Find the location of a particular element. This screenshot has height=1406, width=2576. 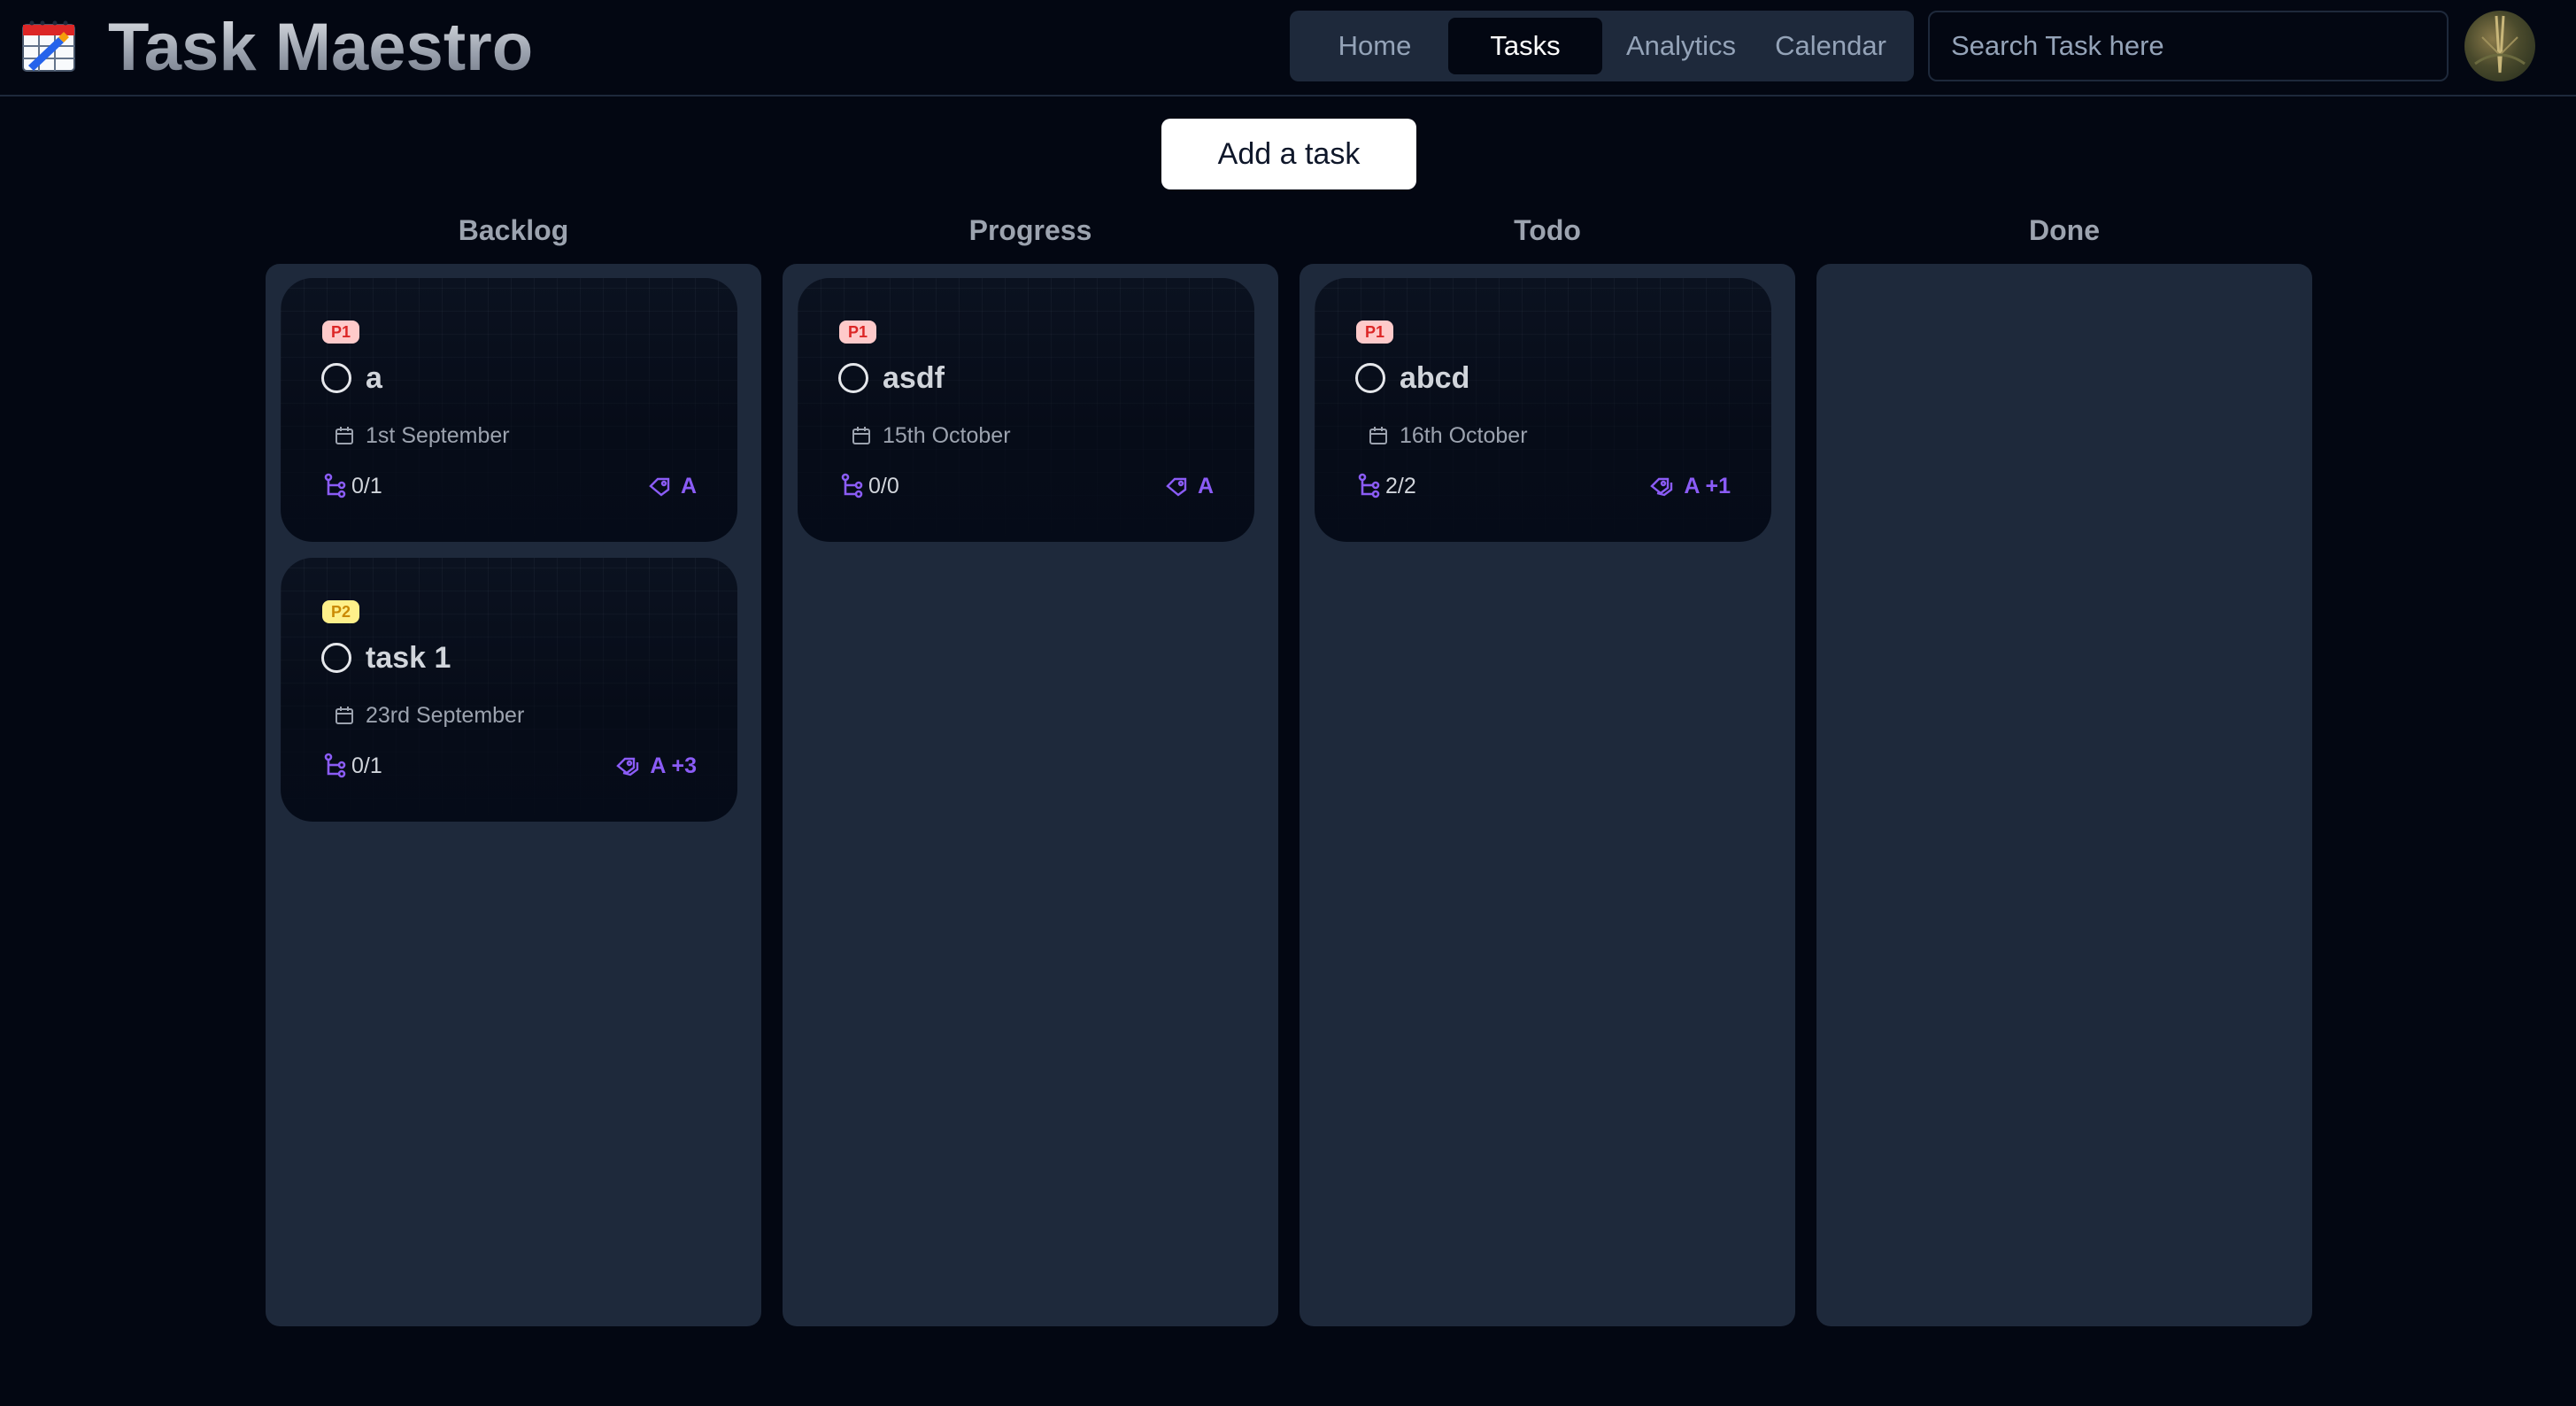

task-card: P2 task 1 23rd September 0/1 A +3 is located at coordinates (509, 690).